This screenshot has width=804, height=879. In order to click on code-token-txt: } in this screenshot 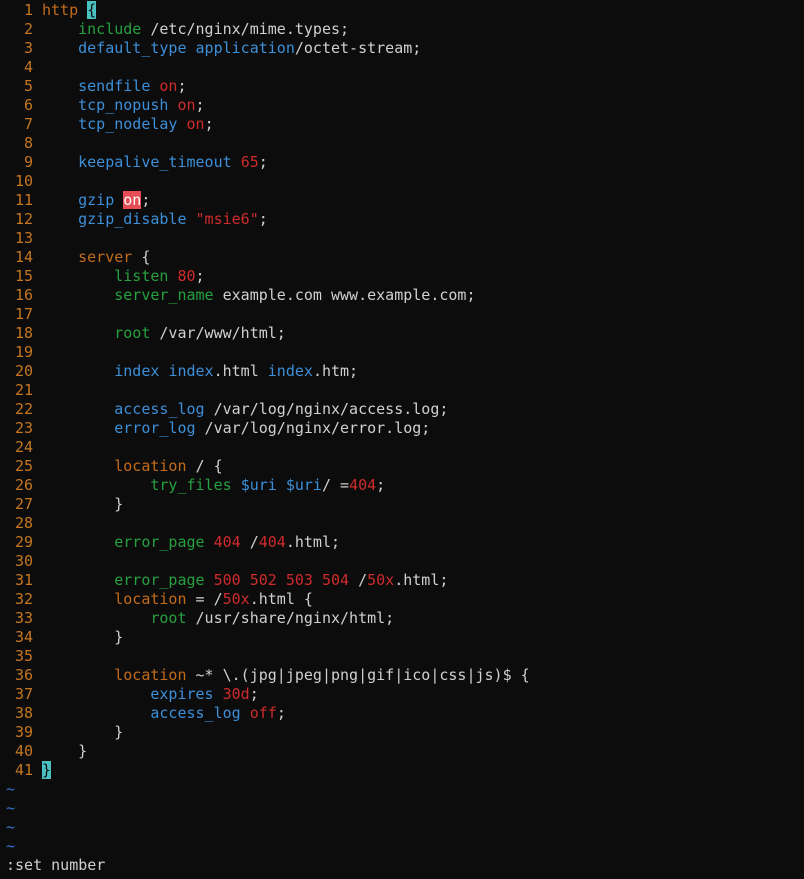, I will do `click(83, 732)`.